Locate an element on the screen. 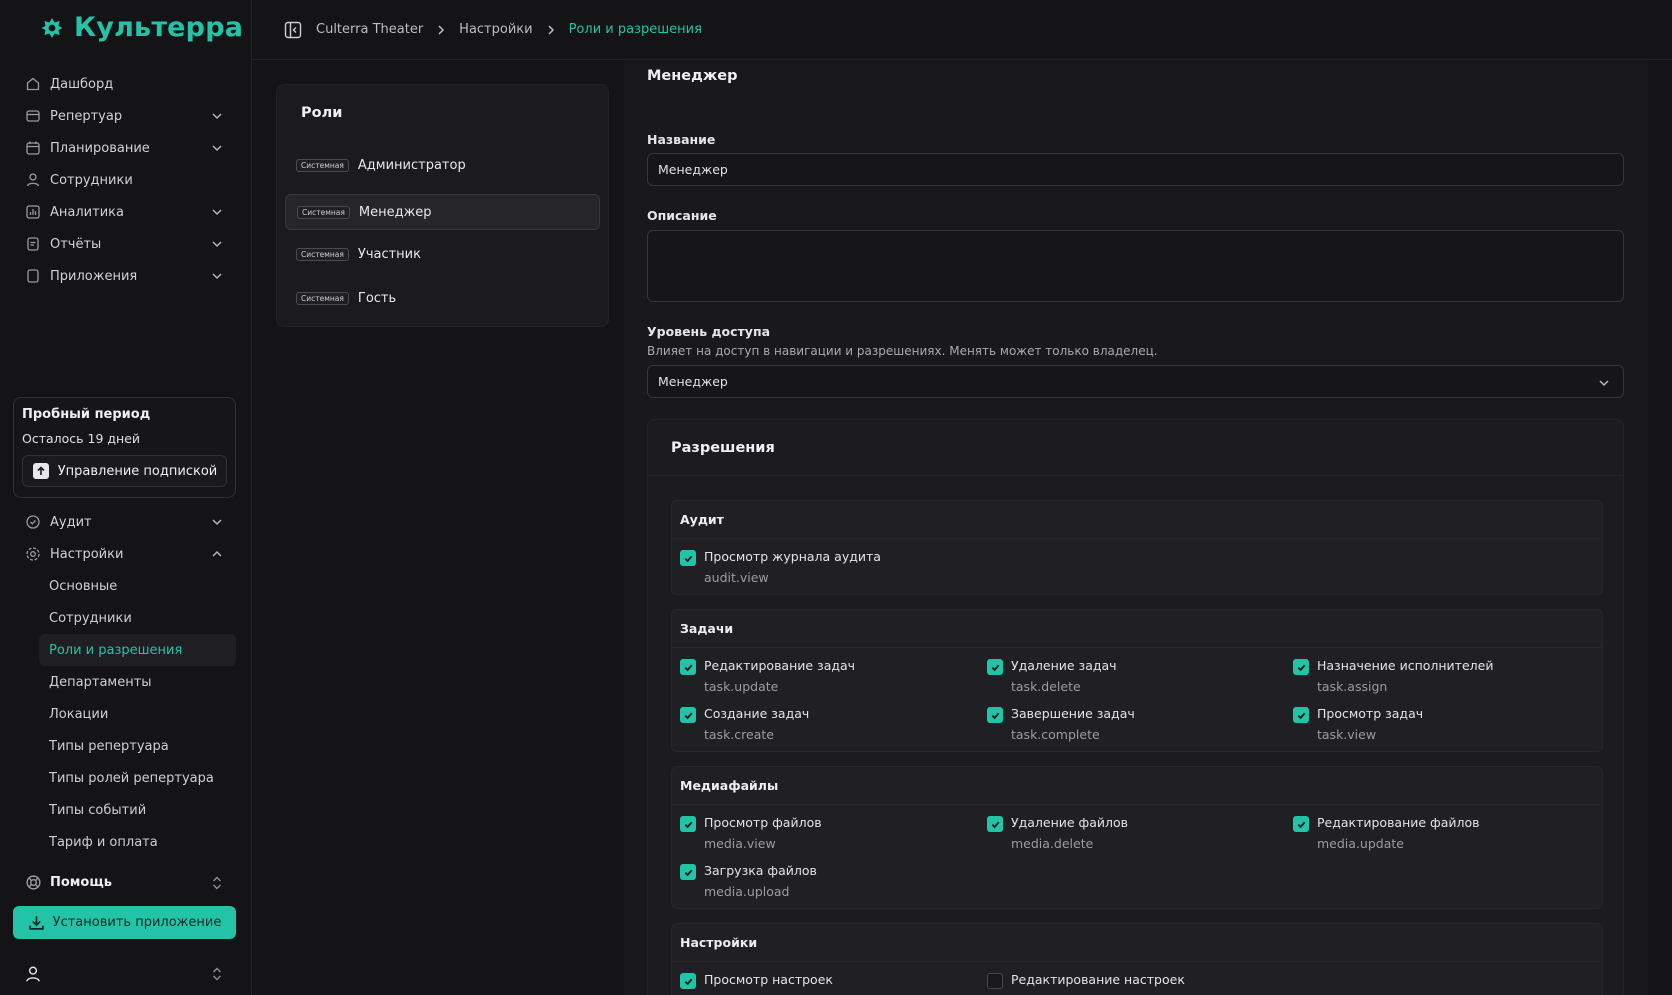 This screenshot has height=995, width=1672. breadcrumb-item: Настройки is located at coordinates (495, 29).